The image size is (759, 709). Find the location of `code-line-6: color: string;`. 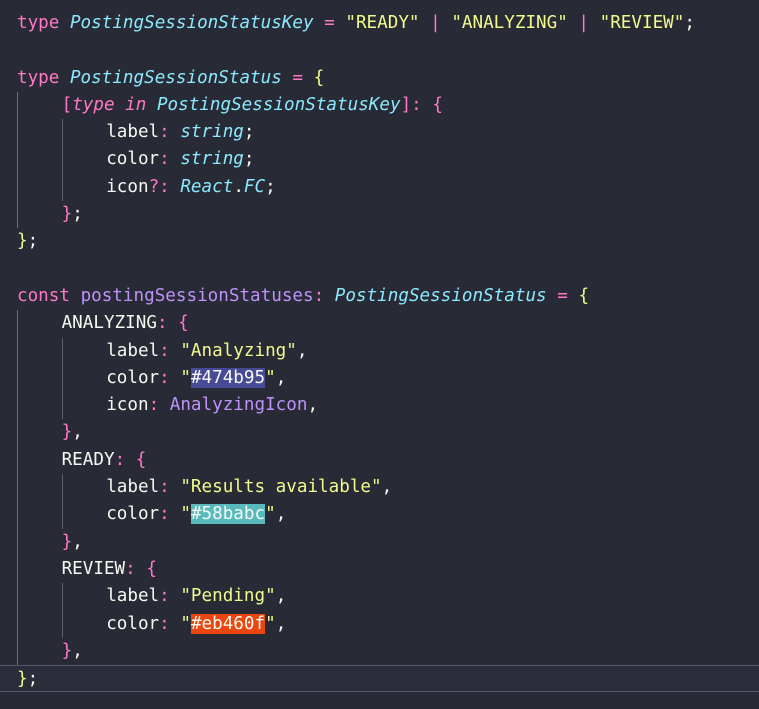

code-line-6: color: string; is located at coordinates (388, 160).